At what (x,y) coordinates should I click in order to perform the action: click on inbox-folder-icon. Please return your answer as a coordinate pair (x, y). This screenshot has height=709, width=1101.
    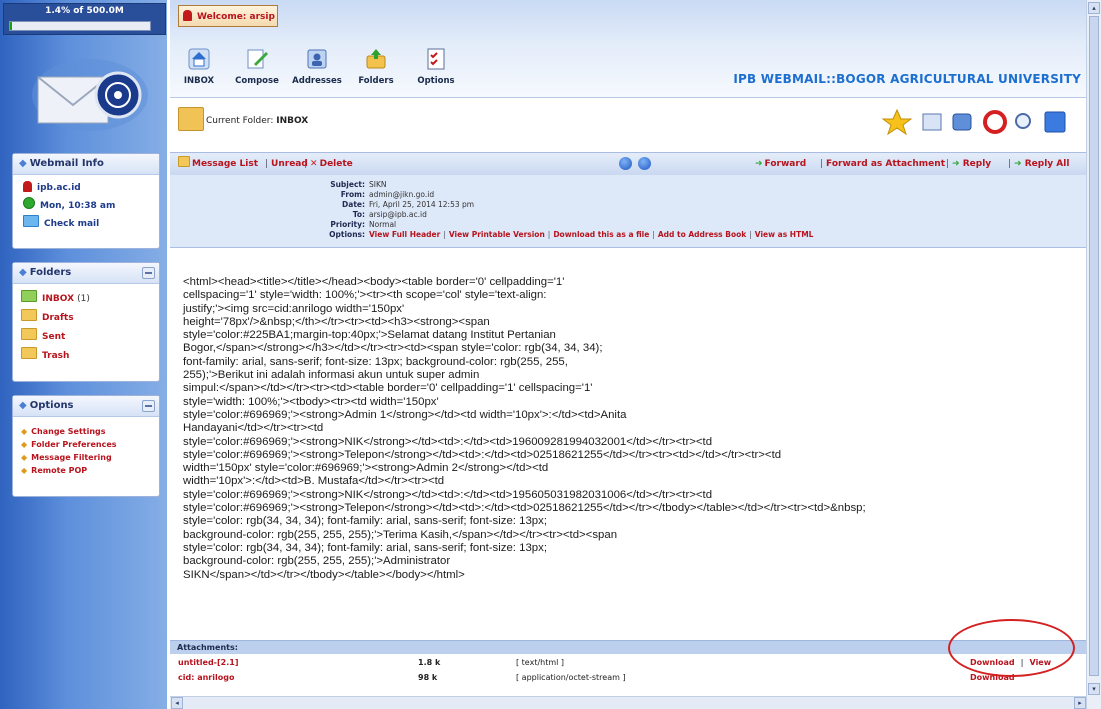
    Looking at the image, I should click on (29, 296).